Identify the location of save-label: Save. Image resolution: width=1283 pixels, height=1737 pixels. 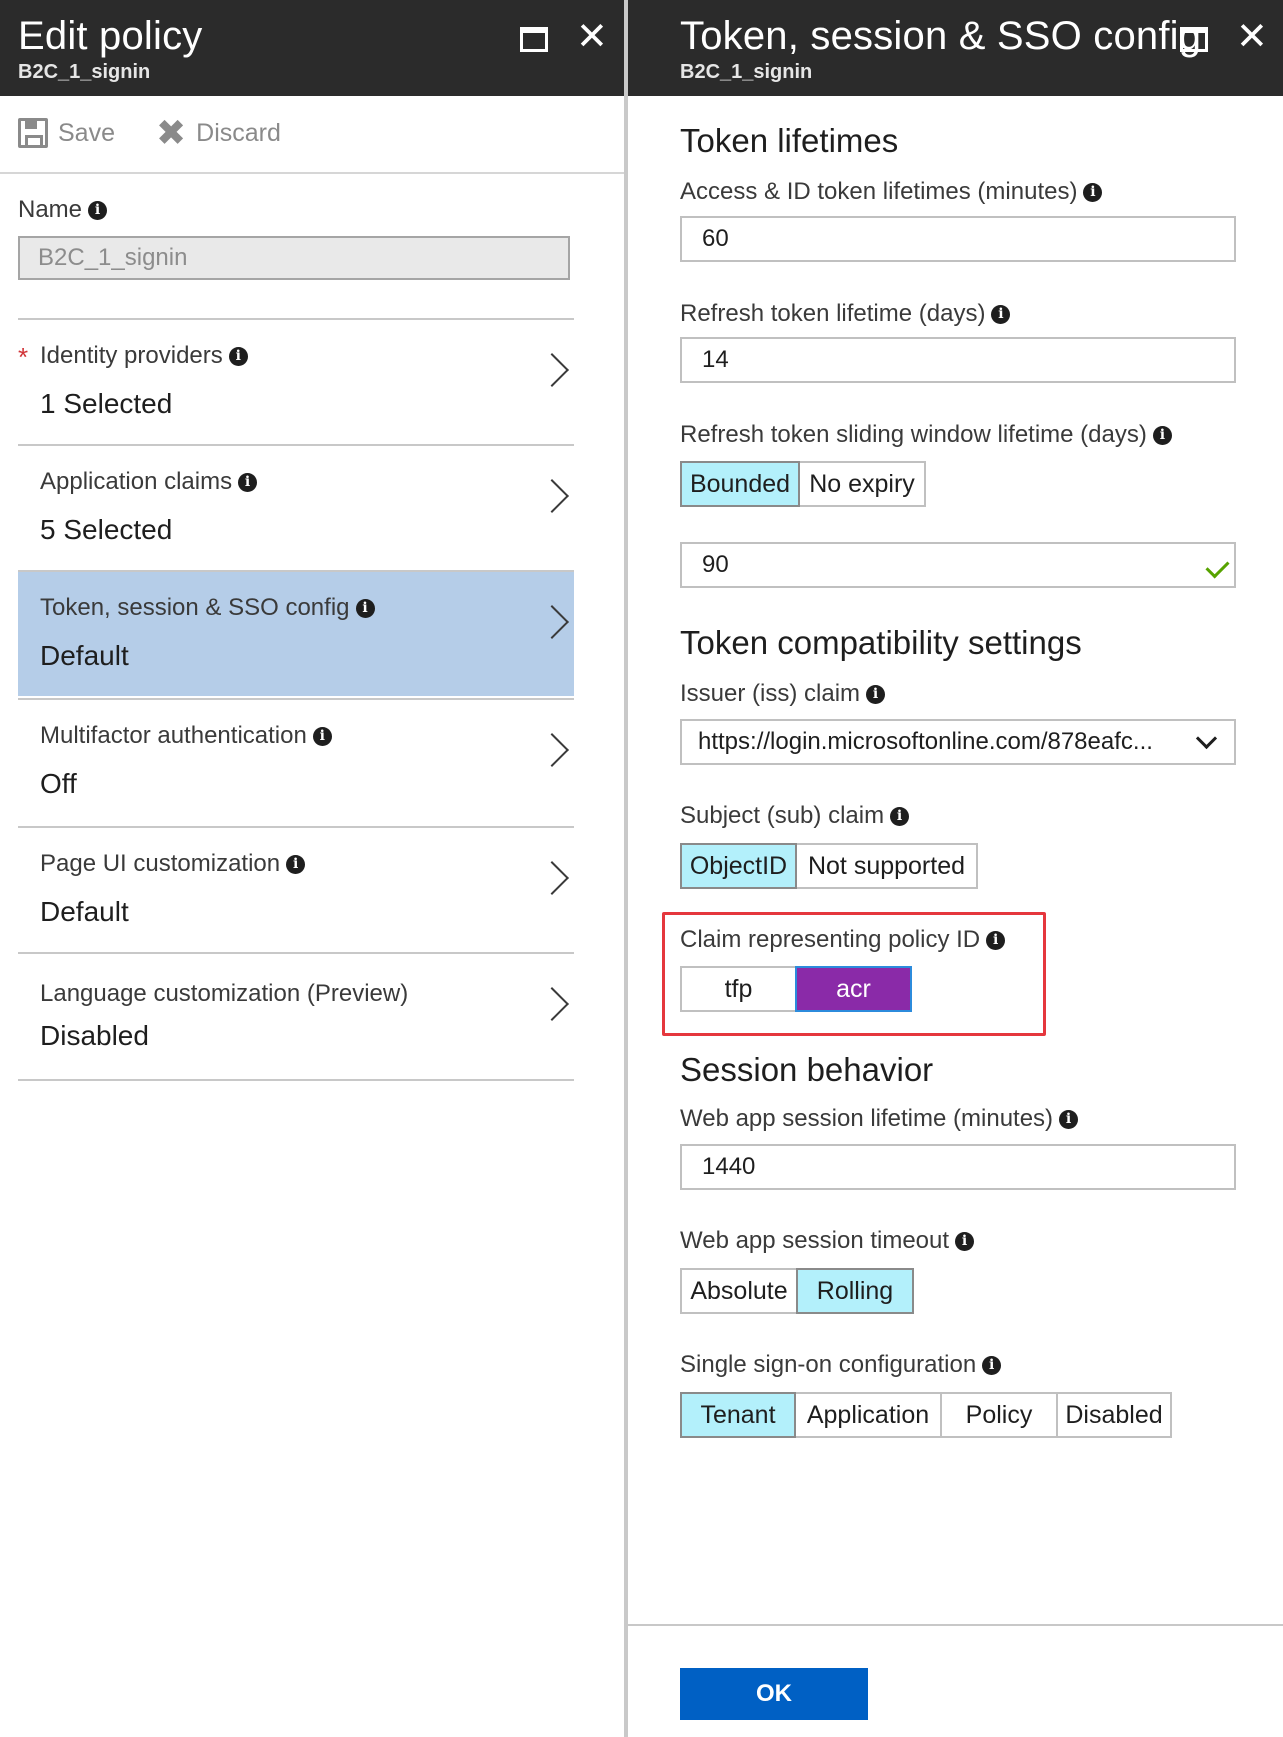
(86, 132).